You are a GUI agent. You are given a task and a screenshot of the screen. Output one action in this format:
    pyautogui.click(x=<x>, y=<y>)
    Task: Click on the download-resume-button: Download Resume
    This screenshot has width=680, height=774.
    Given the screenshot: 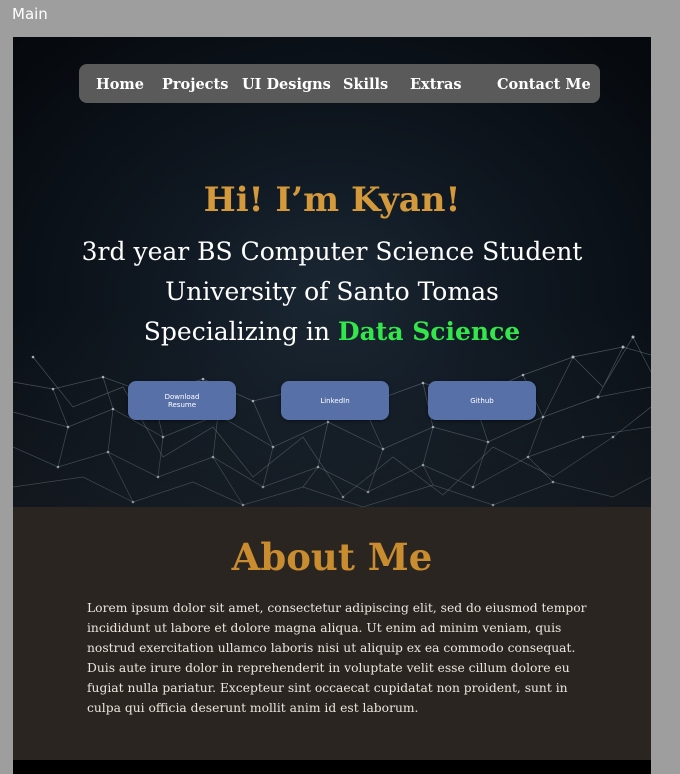 What is the action you would take?
    pyautogui.click(x=182, y=400)
    